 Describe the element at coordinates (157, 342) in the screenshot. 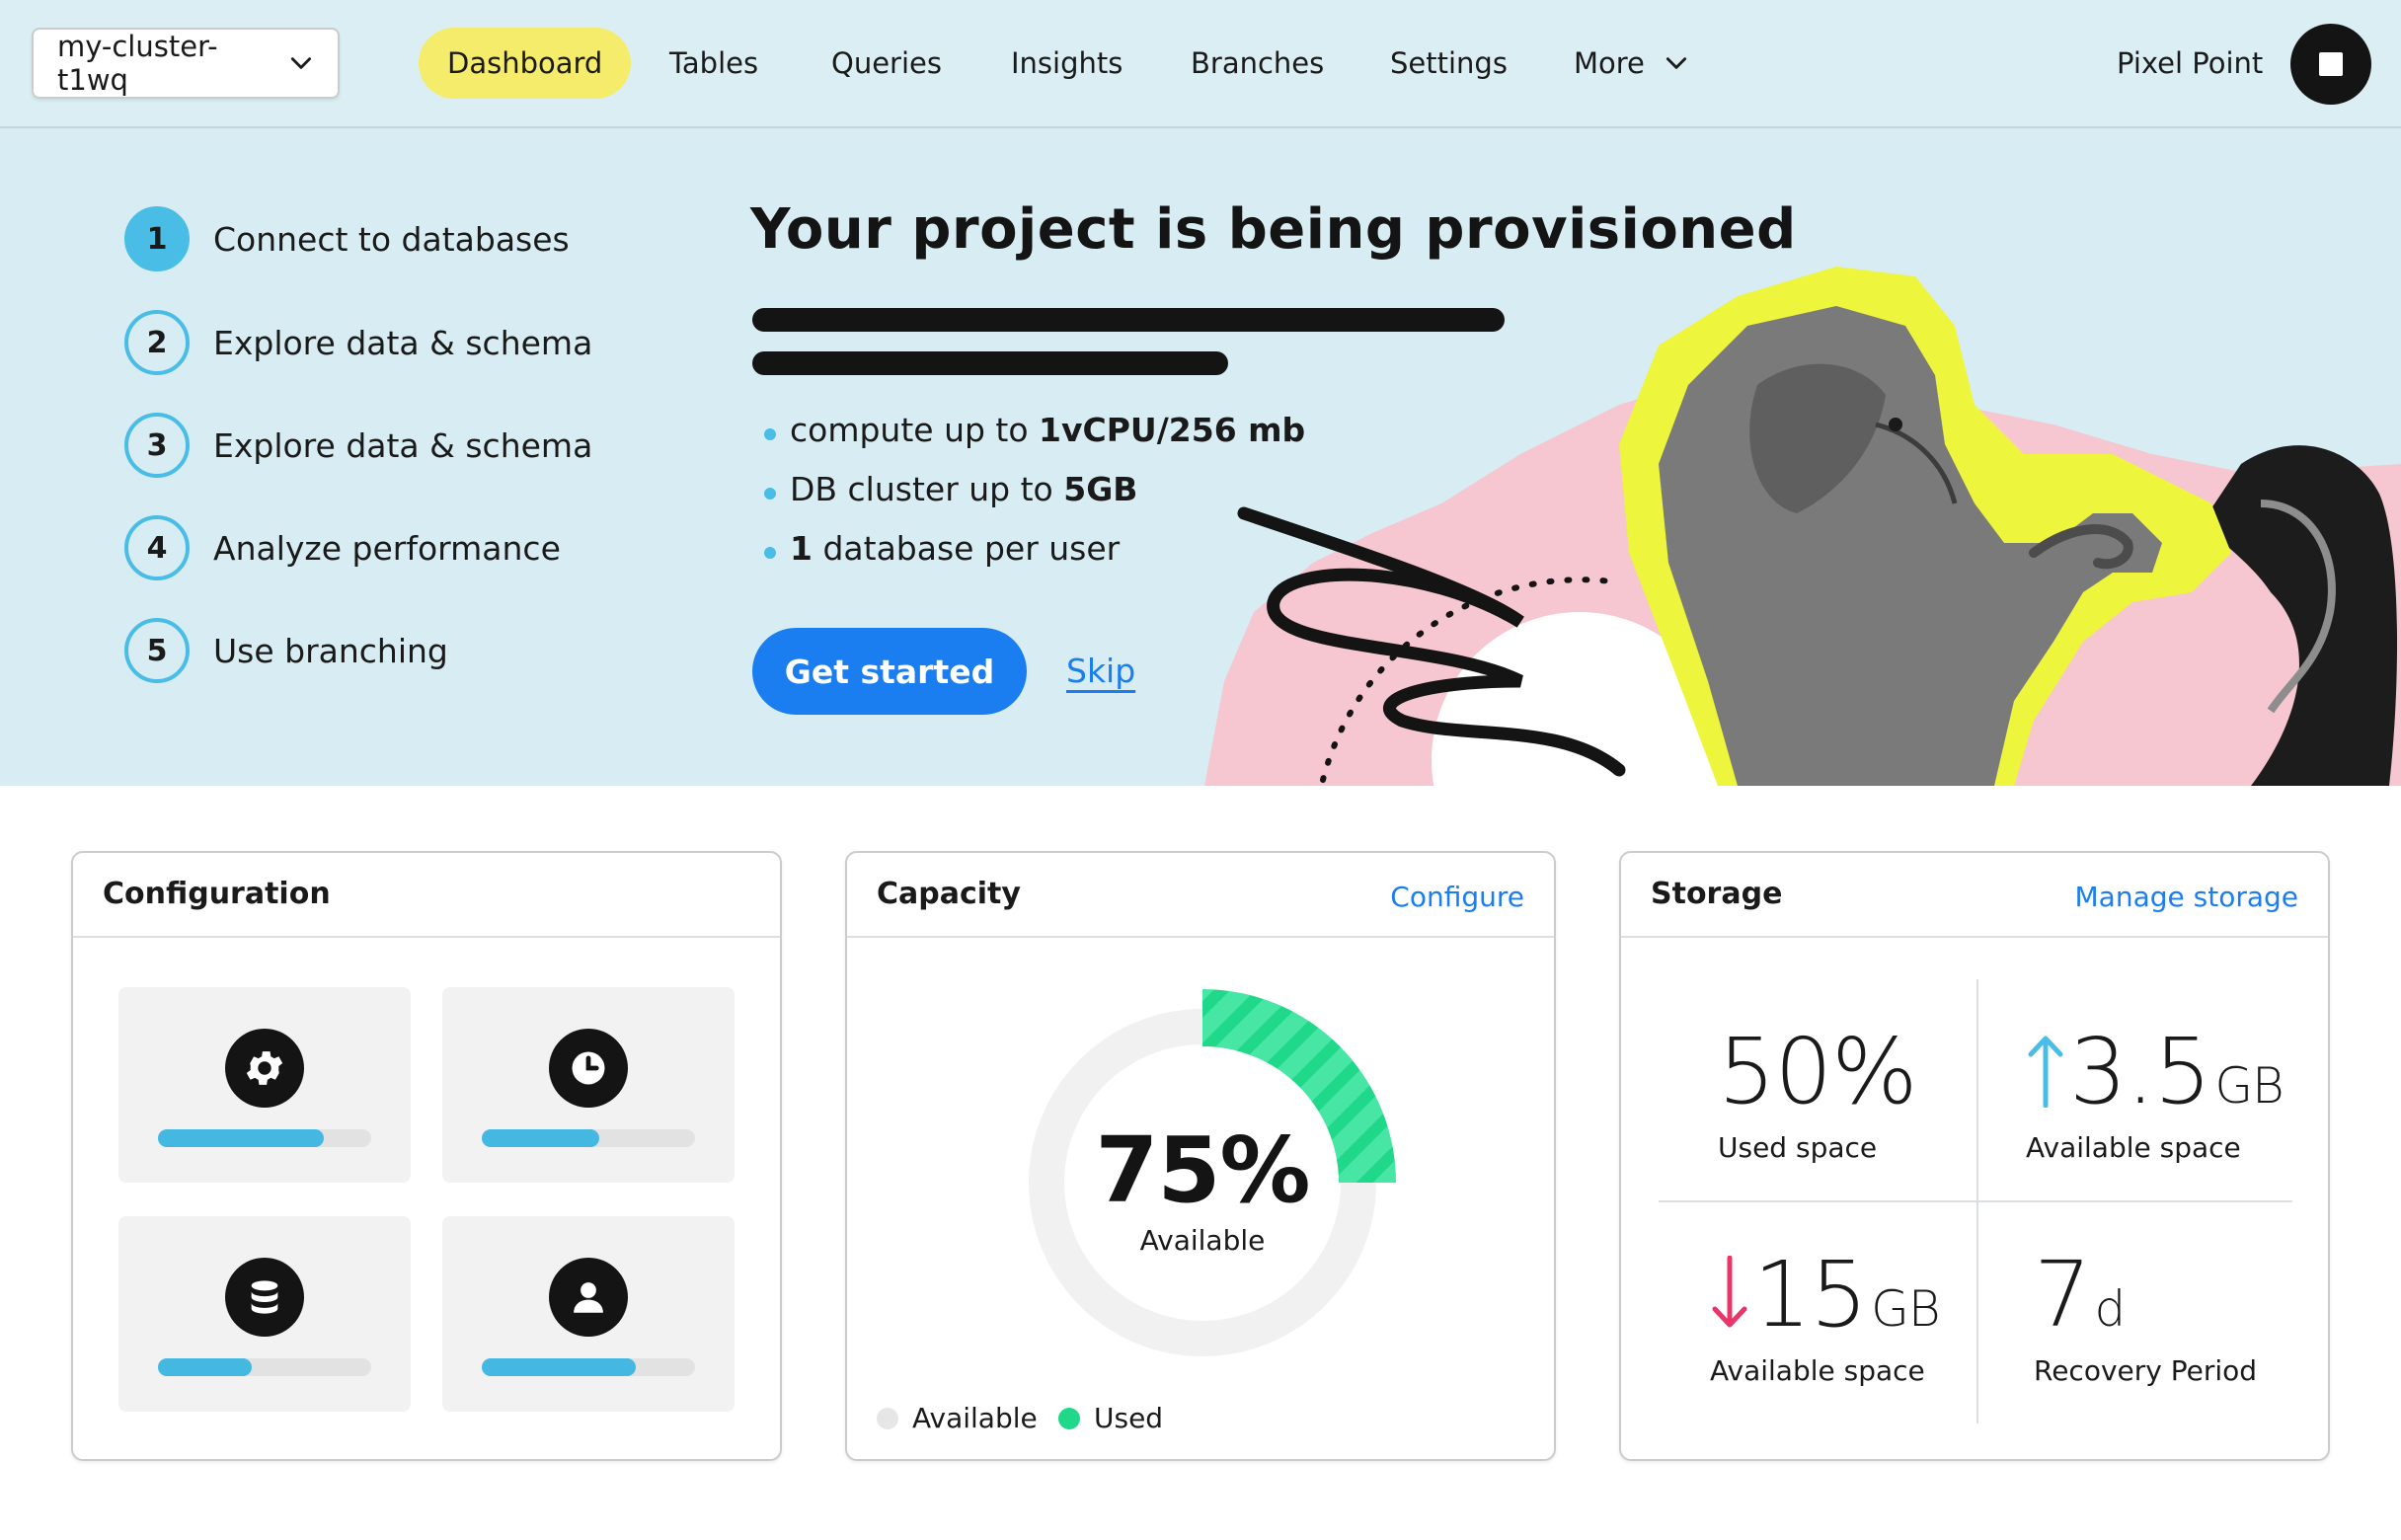

I see `step-number: 2` at that location.